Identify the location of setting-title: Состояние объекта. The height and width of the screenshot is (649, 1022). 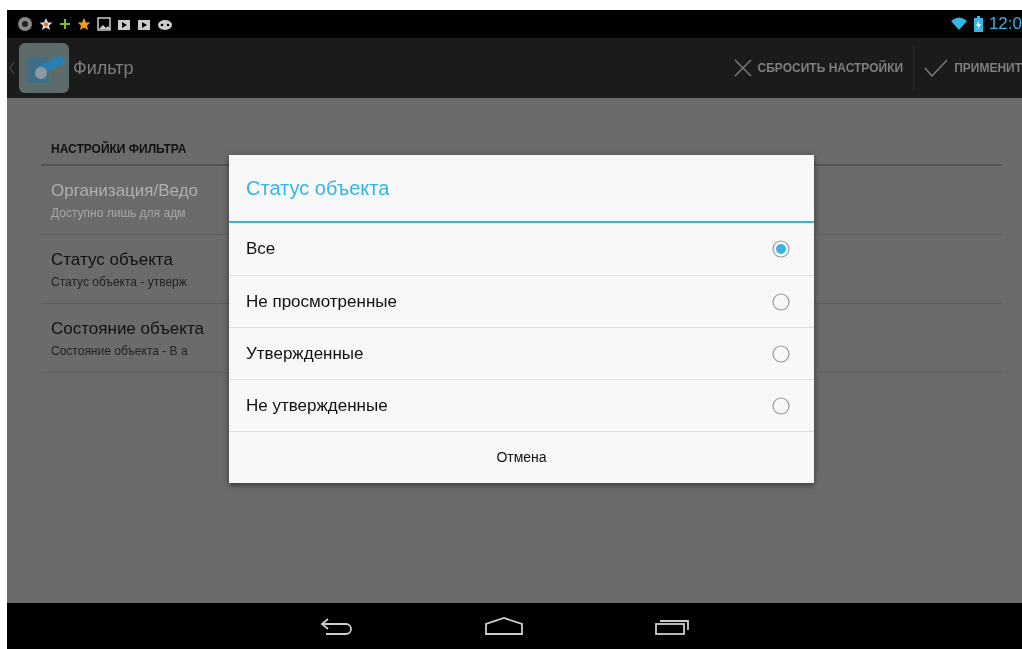
(127, 329).